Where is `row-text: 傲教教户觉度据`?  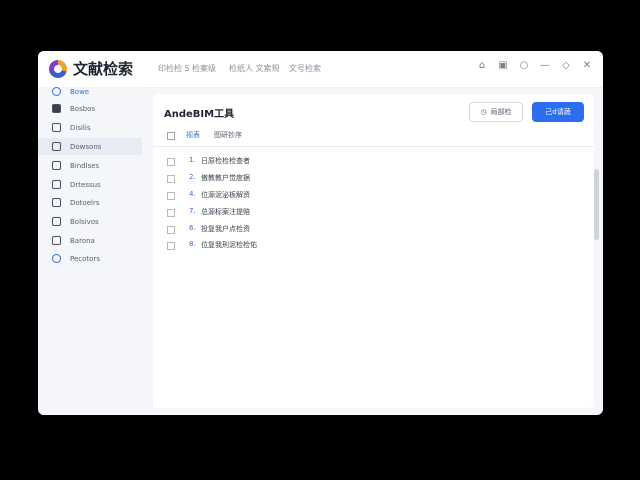
row-text: 傲教教户觉度据 is located at coordinates (225, 178).